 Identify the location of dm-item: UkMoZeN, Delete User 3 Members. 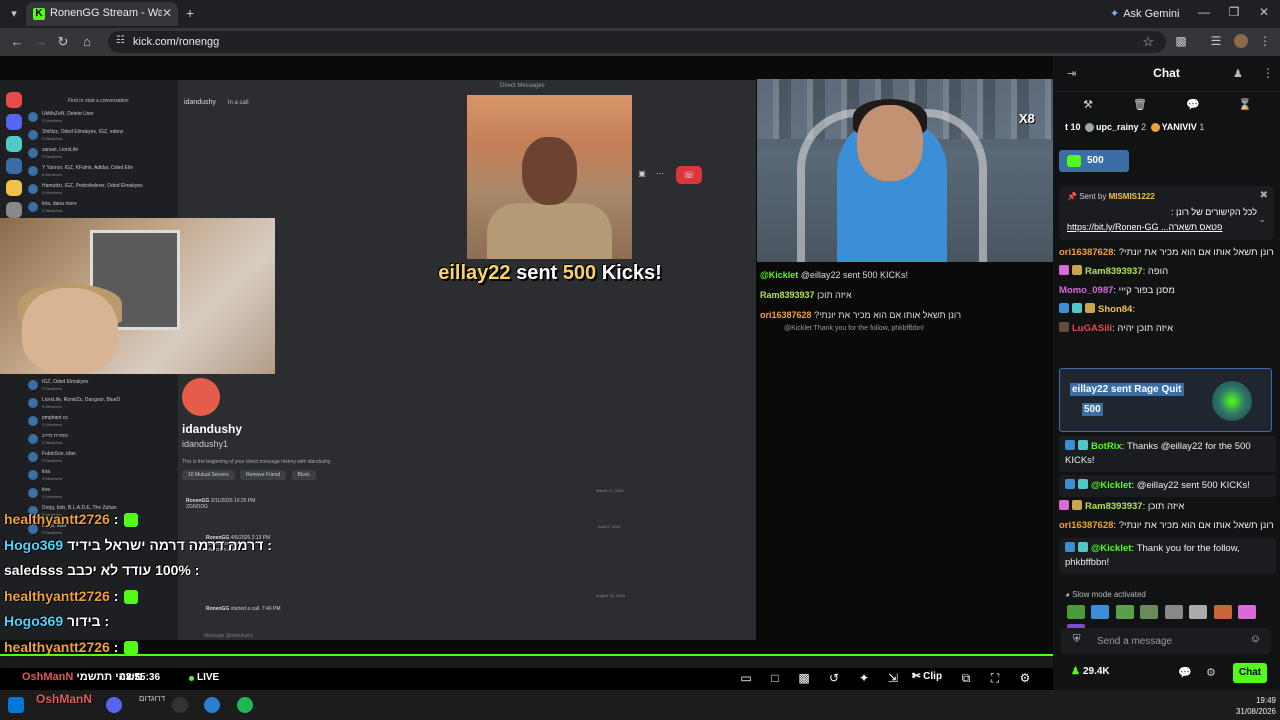
(102, 118).